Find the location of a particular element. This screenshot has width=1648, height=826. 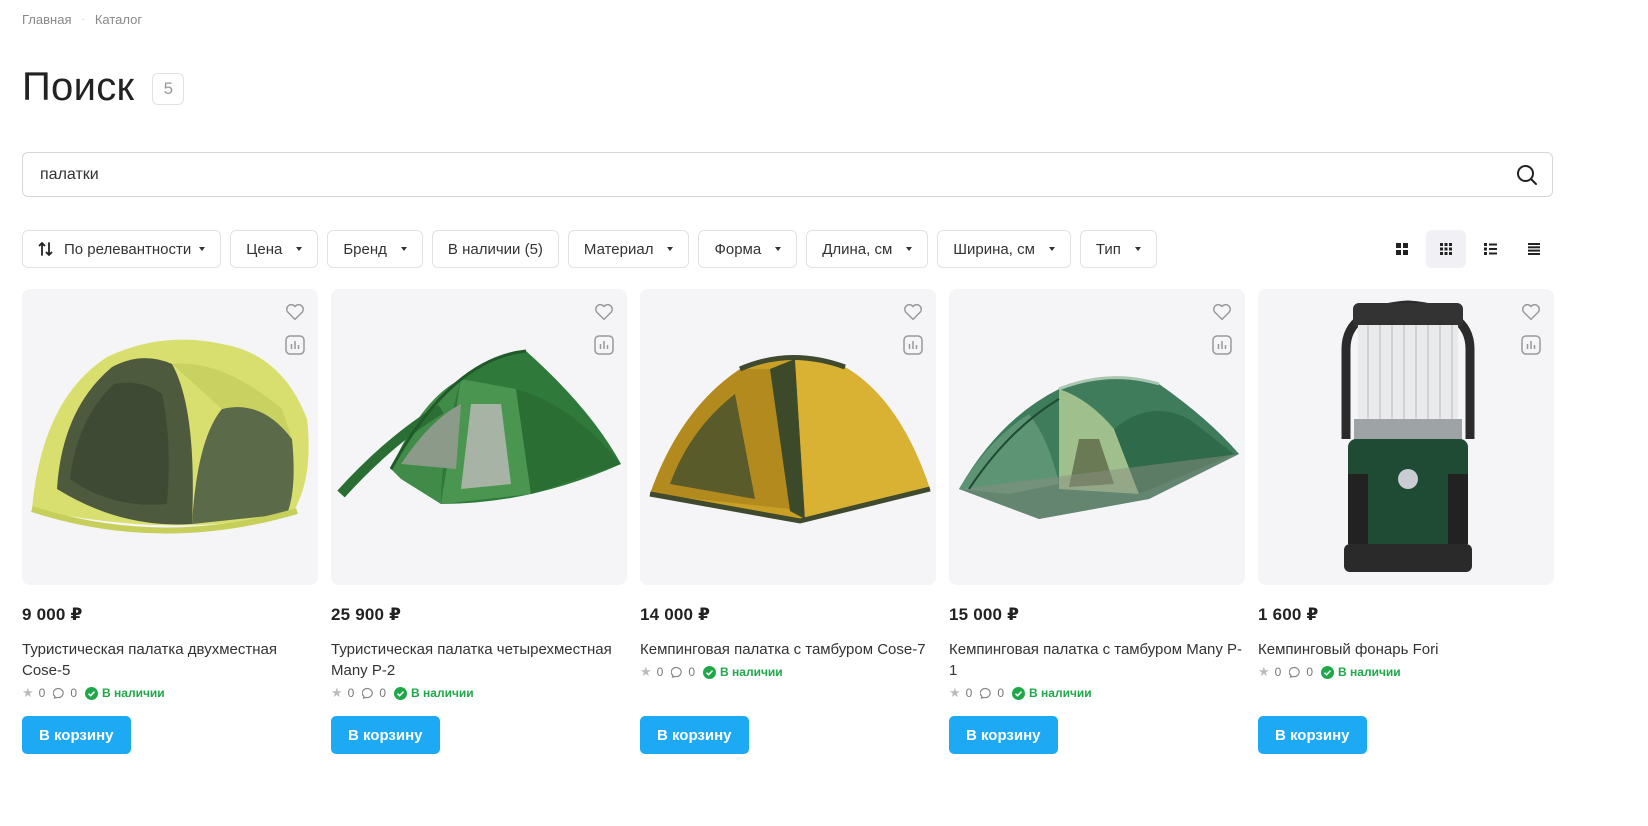

stock-label: В наличии is located at coordinates (751, 672).